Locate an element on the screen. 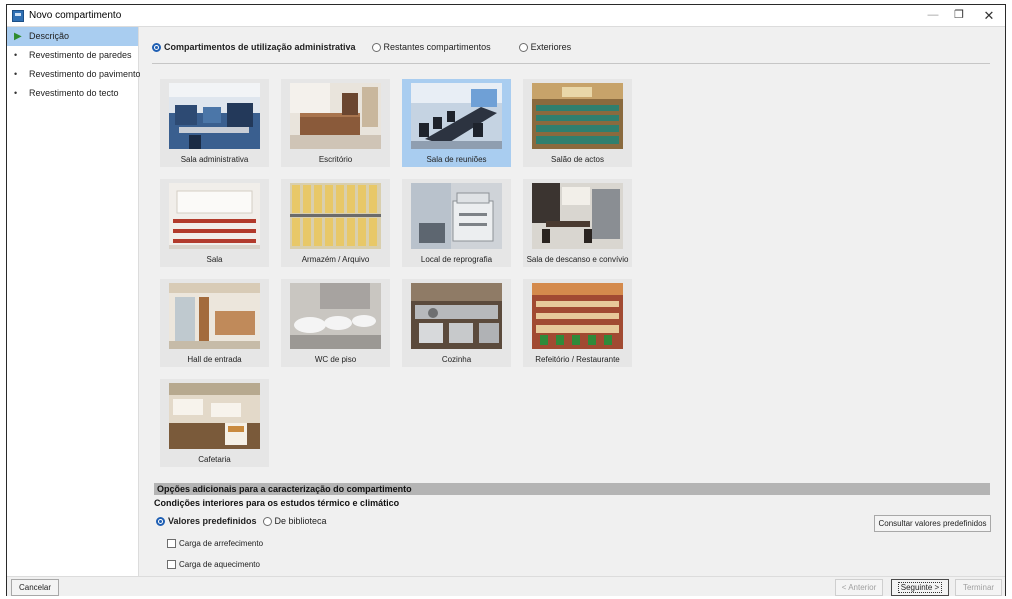  sidebar-item-label: Descrição is located at coordinates (49, 36).